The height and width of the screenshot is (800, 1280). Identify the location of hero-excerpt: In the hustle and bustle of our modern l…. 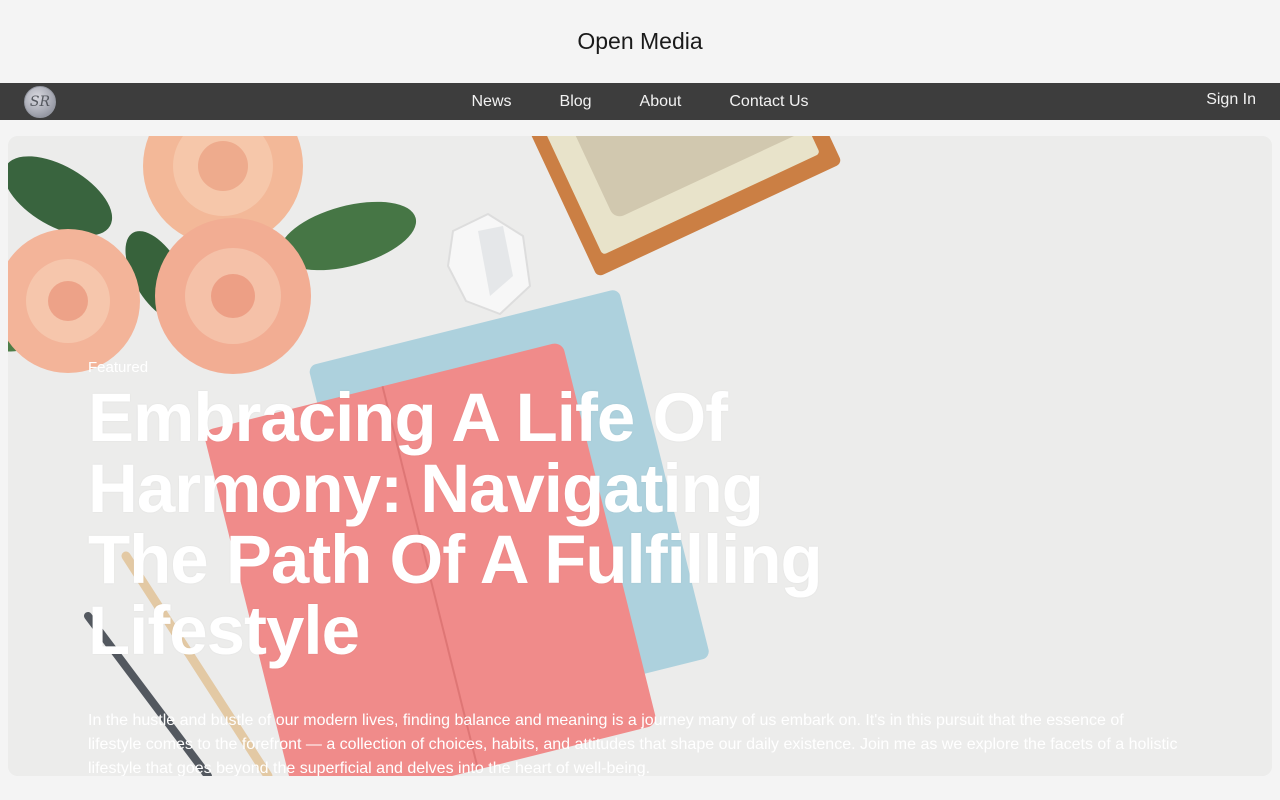
(633, 744).